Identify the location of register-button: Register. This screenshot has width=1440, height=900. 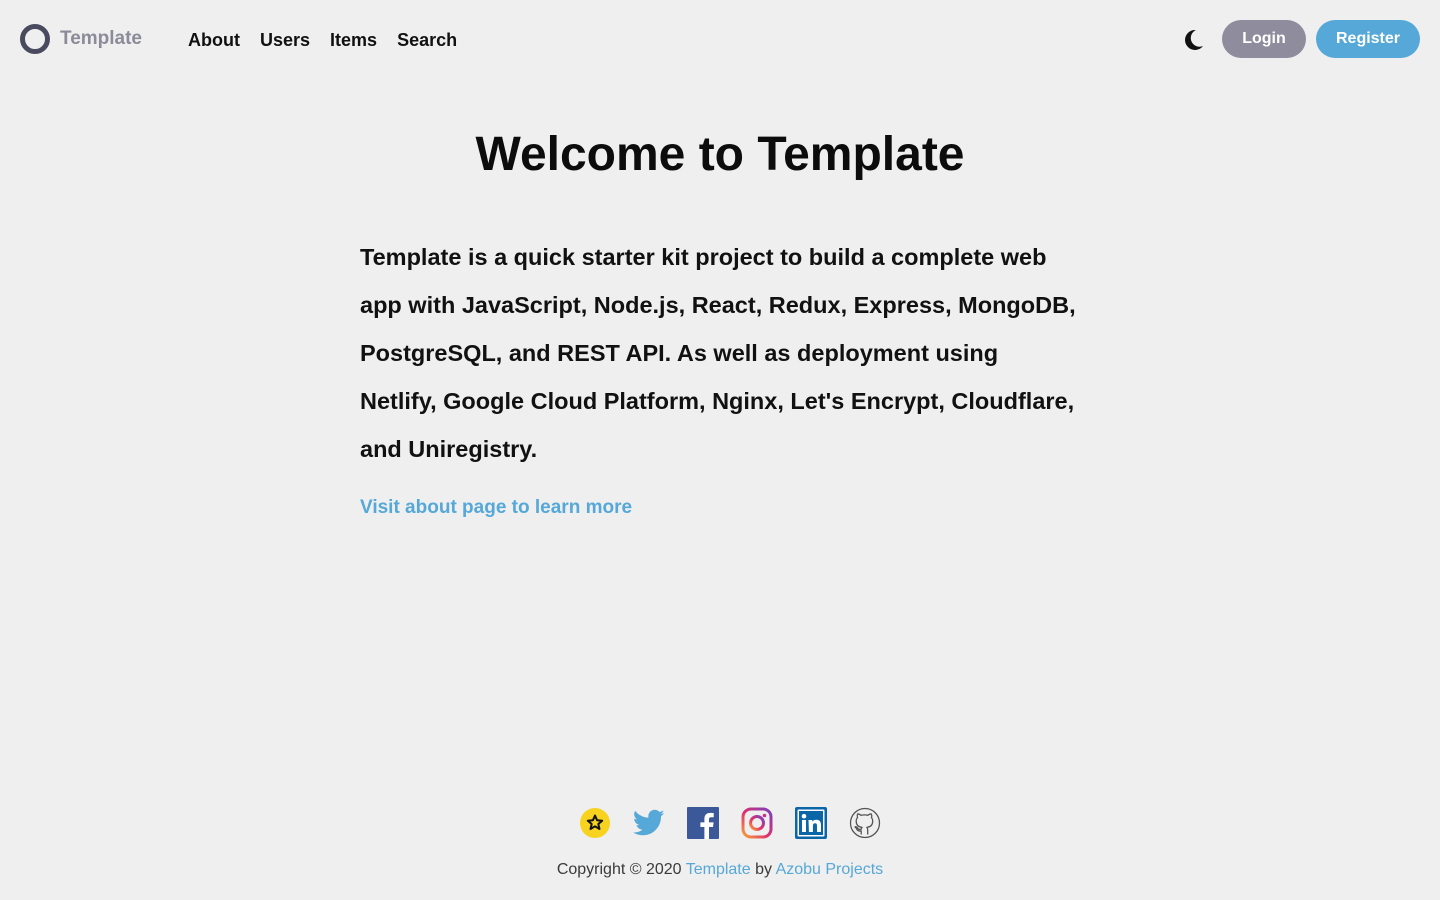
(1368, 39).